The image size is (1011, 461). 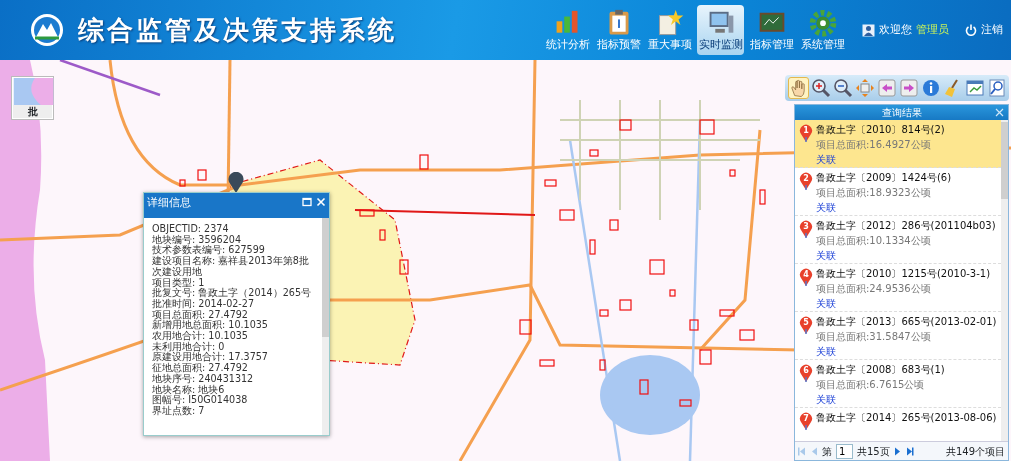 I want to click on detail-line: 农用地合计: 10.1035, so click(x=200, y=336).